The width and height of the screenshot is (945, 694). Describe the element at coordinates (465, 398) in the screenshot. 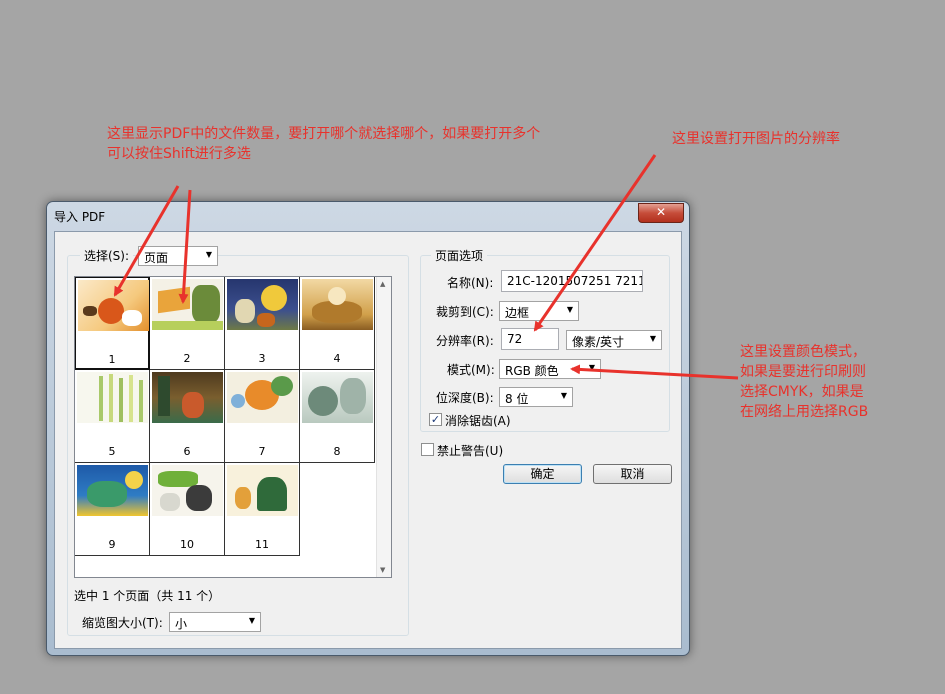

I see `depth-label: 位深度(B):` at that location.